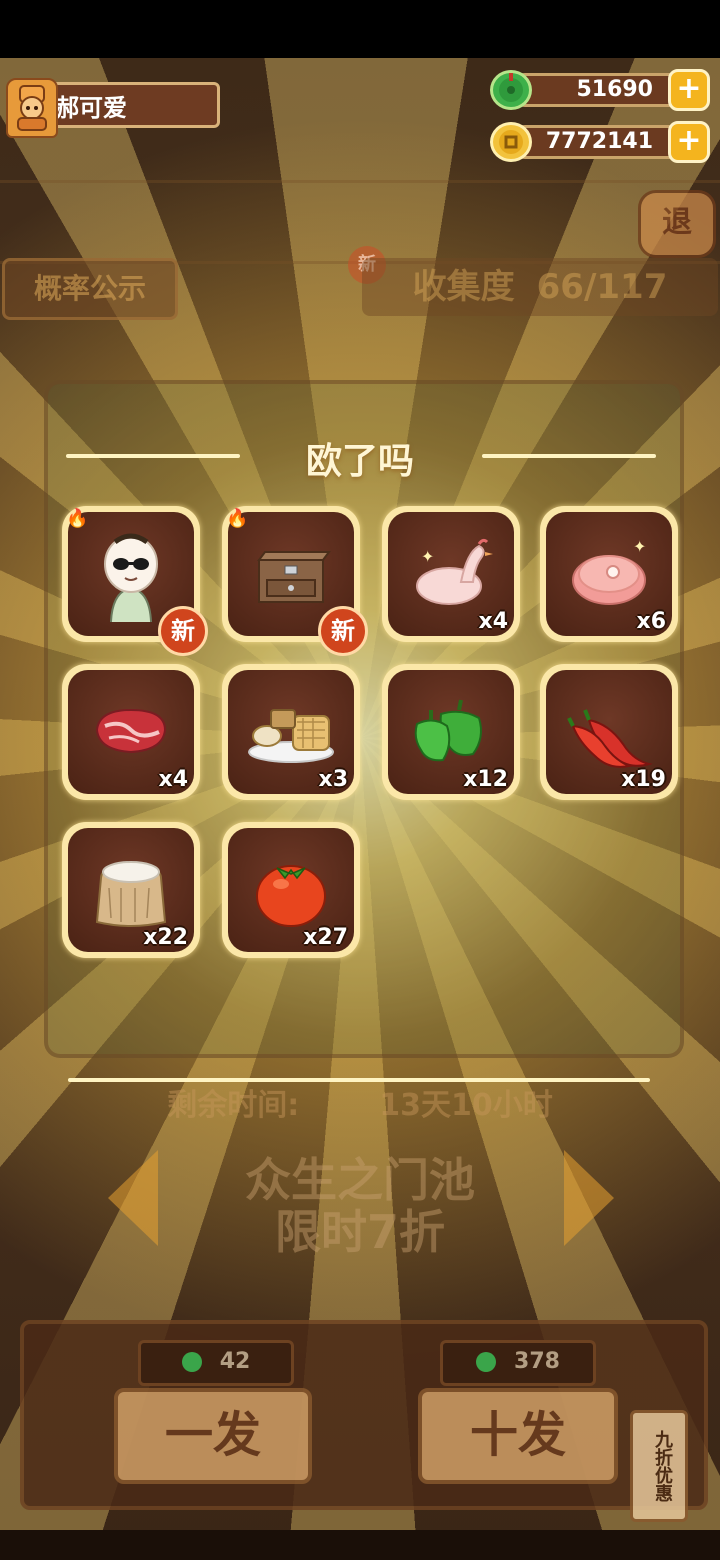  I want to click on item-quantity: x27, so click(325, 937).